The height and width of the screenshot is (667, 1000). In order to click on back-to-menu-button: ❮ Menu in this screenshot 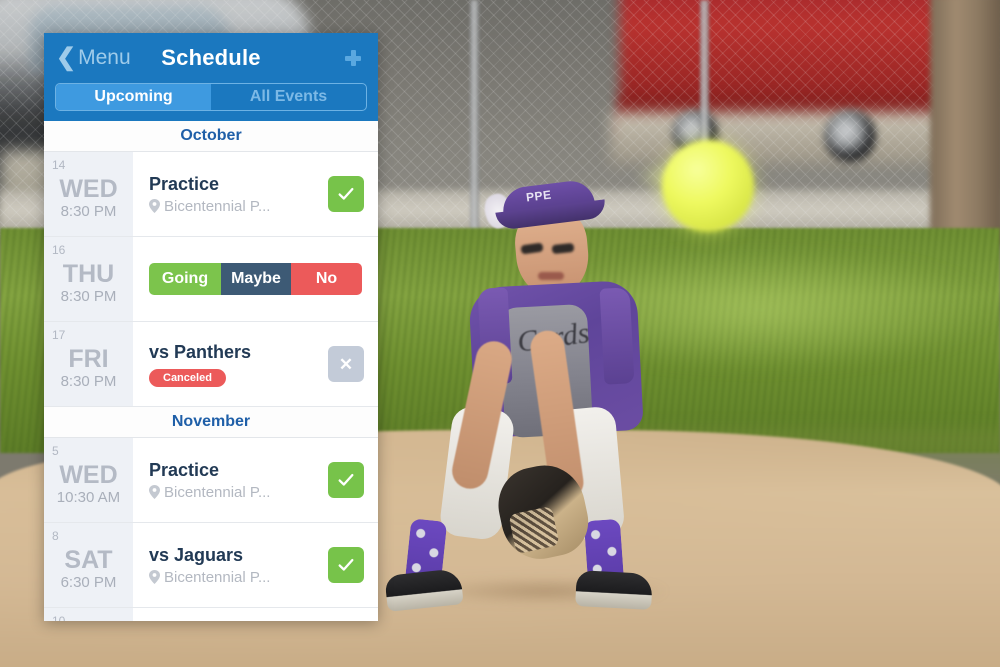, I will do `click(93, 58)`.